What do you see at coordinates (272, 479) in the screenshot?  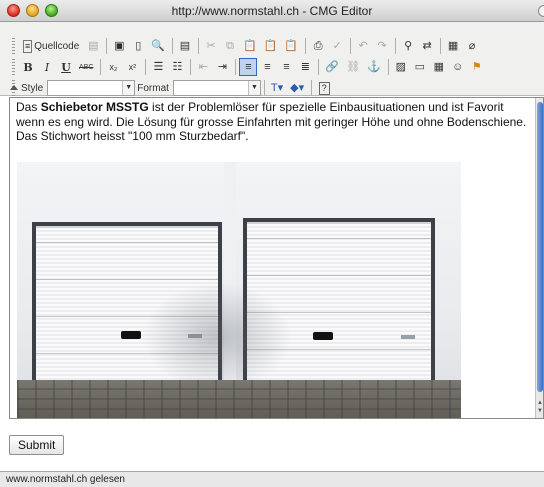 I see `status-bar: www.normstahl.ch gelesen` at bounding box center [272, 479].